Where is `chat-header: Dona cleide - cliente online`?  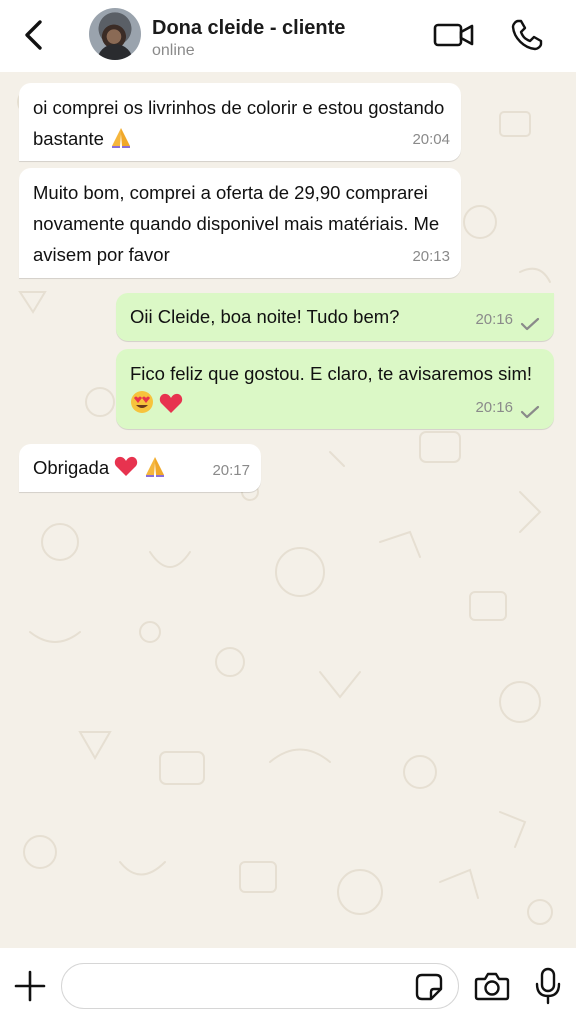 chat-header: Dona cleide - cliente online is located at coordinates (288, 36).